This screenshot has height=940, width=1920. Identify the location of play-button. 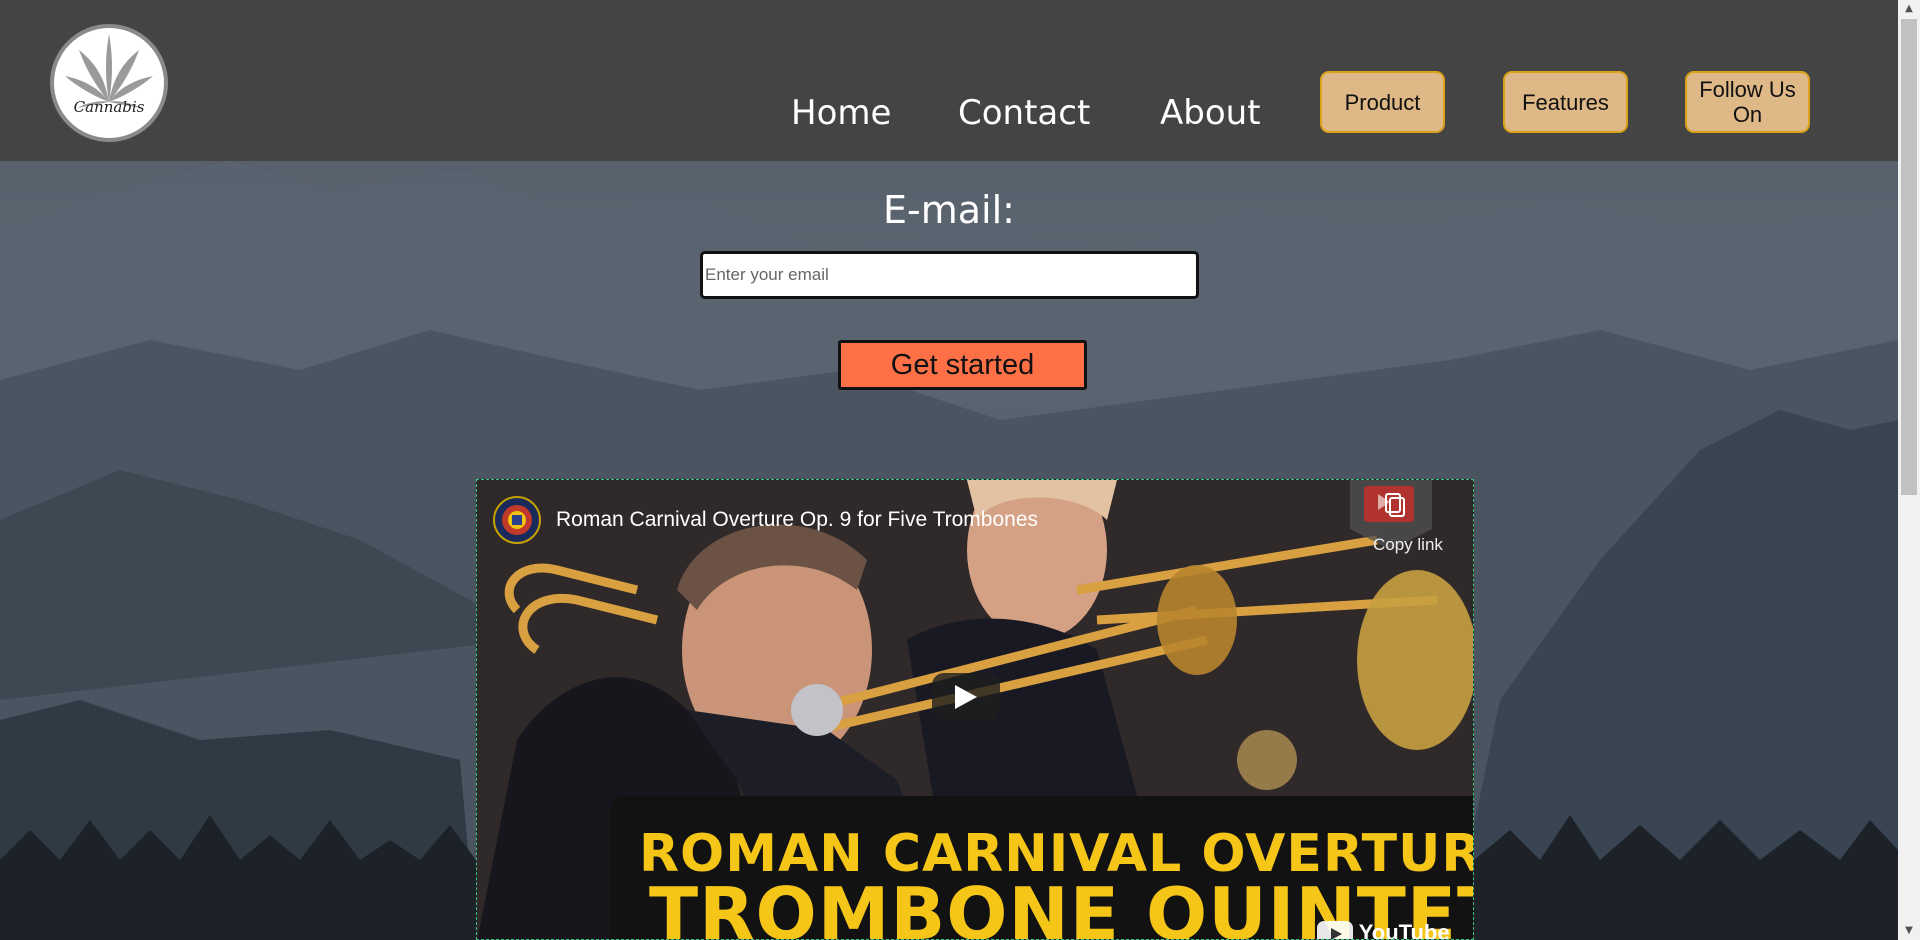
(966, 697).